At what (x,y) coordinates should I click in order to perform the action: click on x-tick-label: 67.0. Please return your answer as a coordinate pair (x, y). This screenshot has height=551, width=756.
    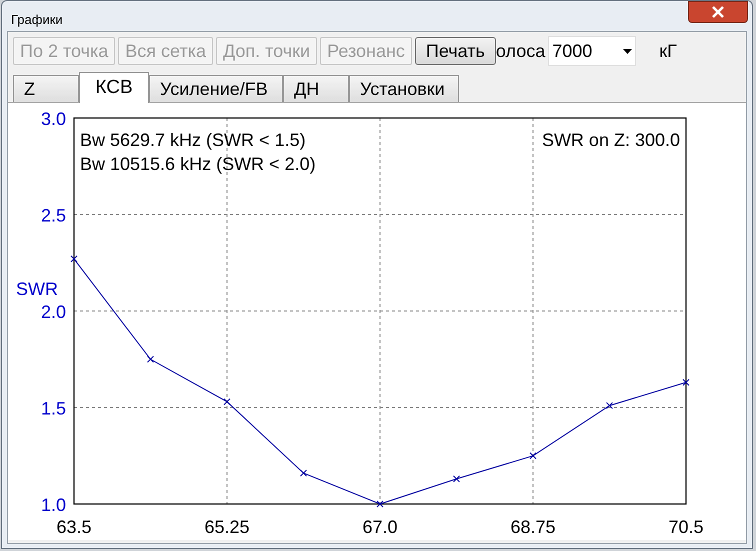
    Looking at the image, I should click on (380, 527).